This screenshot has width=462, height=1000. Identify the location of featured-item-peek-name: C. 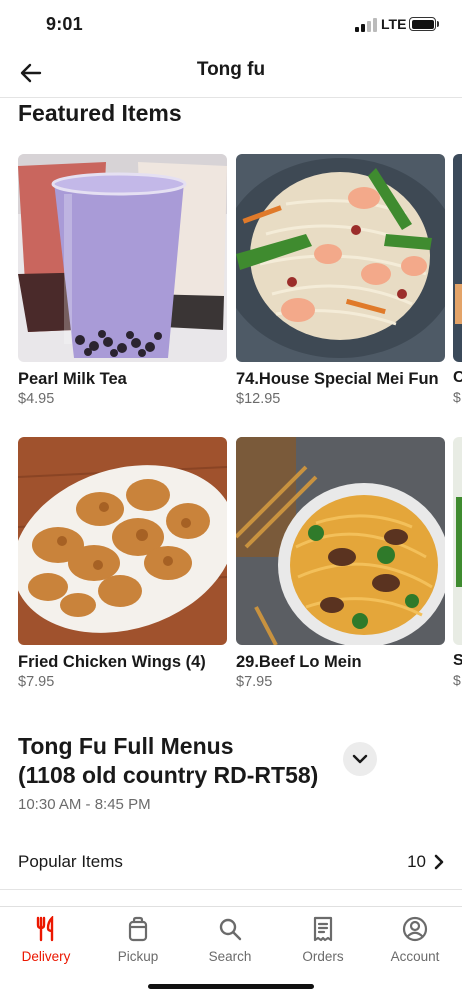
(457, 377).